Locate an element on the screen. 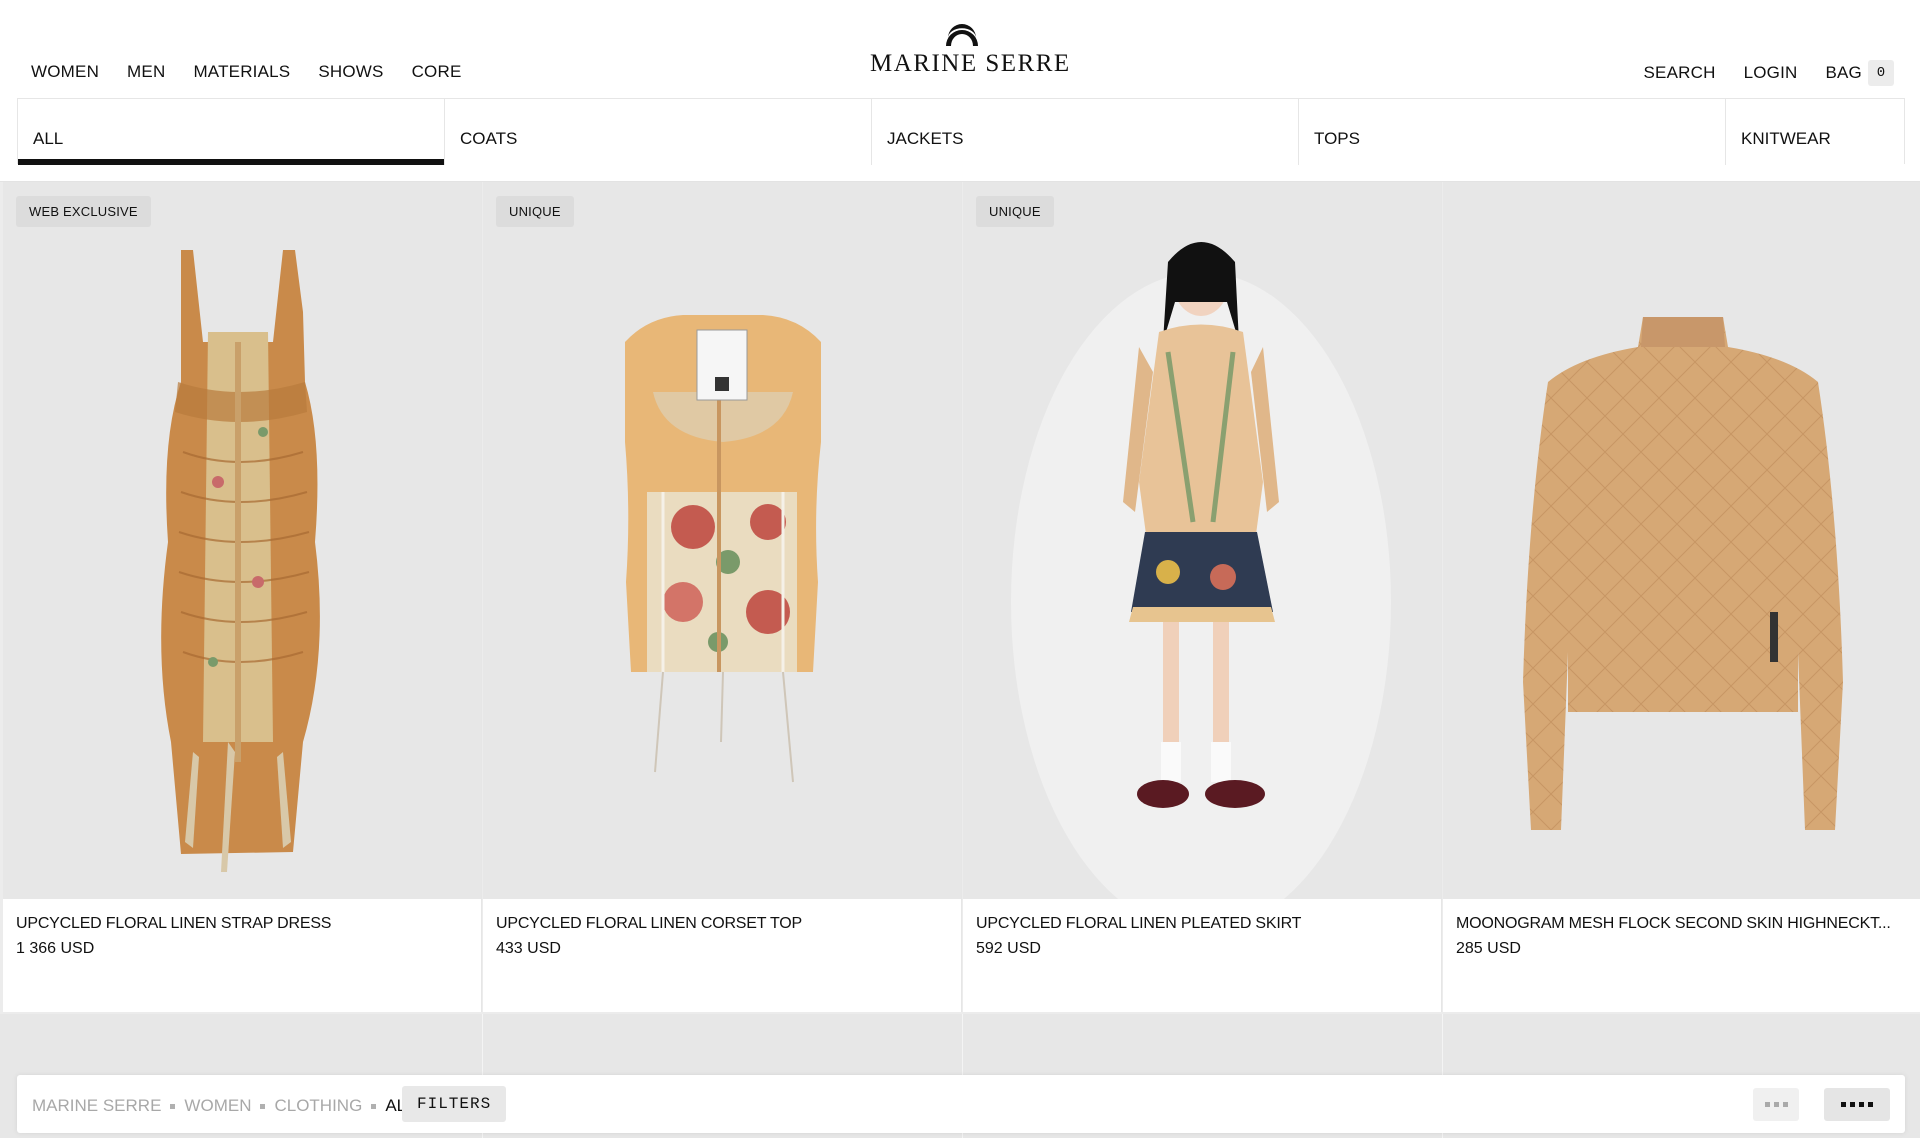 The image size is (1920, 1138). breadcrumb: MARINE SERRE WOMEN CLOTHING ALL is located at coordinates (224, 1106).